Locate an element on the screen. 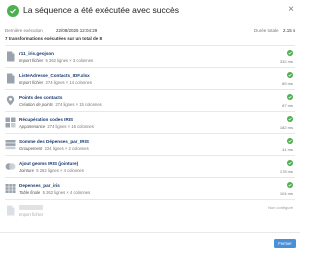  duration-value: 2.15 s is located at coordinates (289, 30).